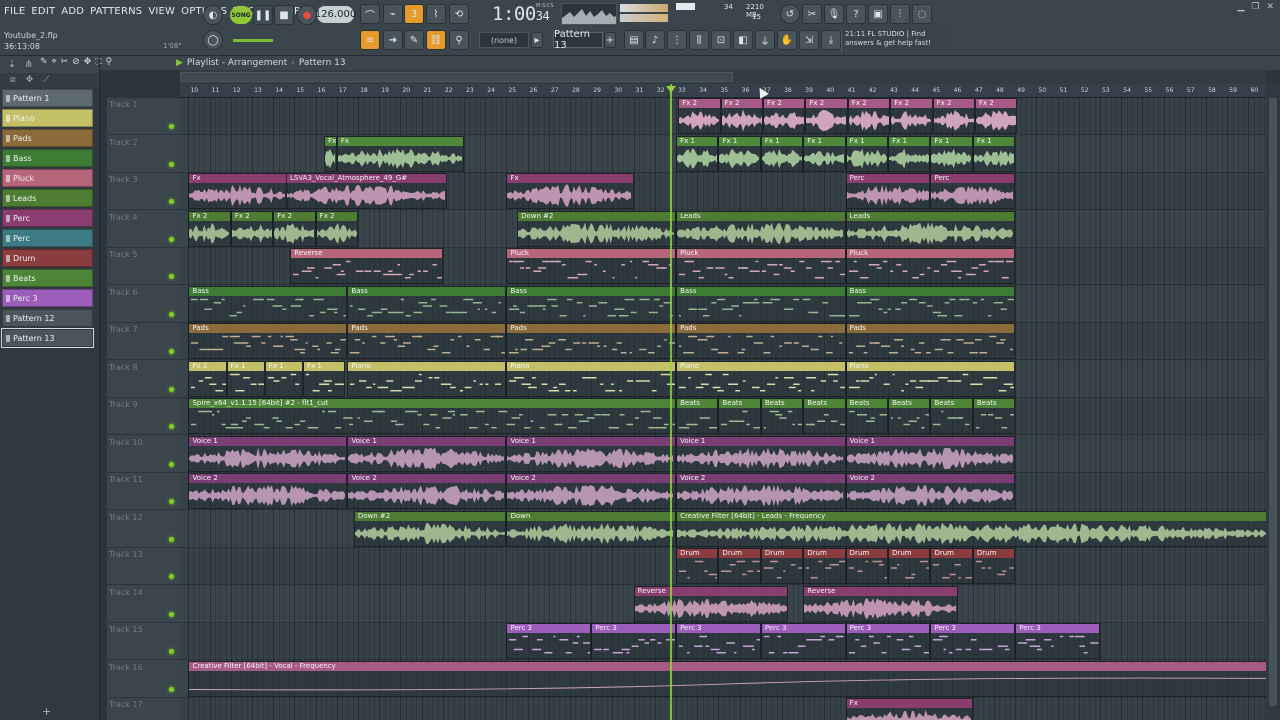 This screenshot has width=1280, height=720. Describe the element at coordinates (143, 191) in the screenshot. I see `track-header: Track 3` at that location.